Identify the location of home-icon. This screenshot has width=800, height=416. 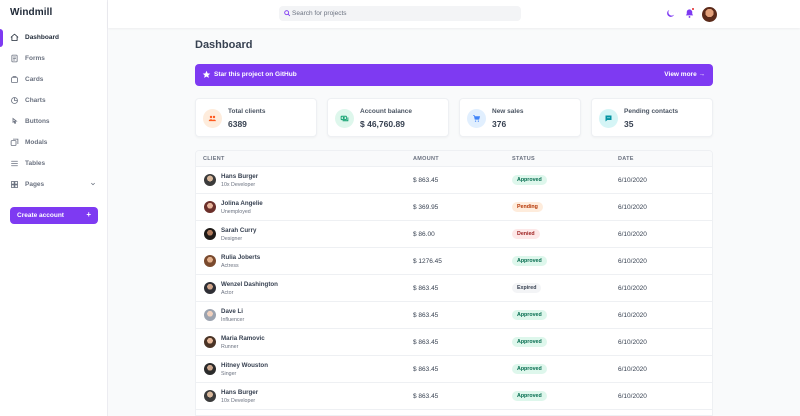
(14, 37).